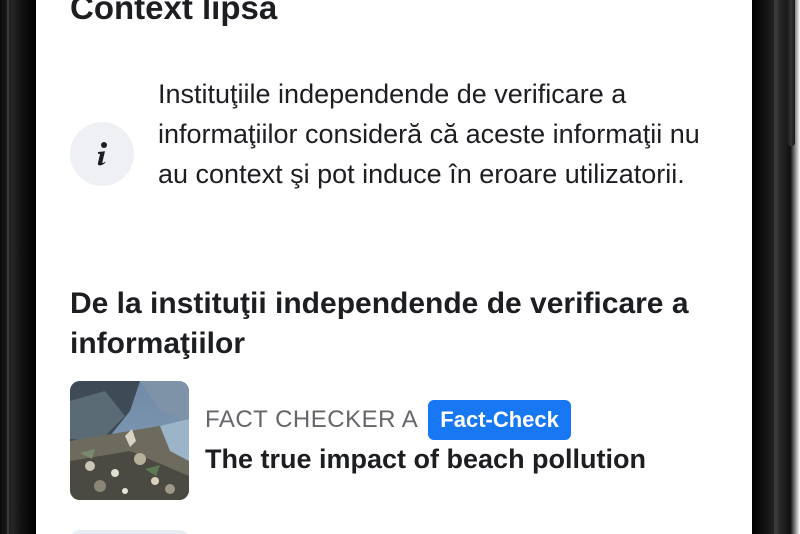 Image resolution: width=800 pixels, height=534 pixels. What do you see at coordinates (776, 267) in the screenshot?
I see `phone-rim` at bounding box center [776, 267].